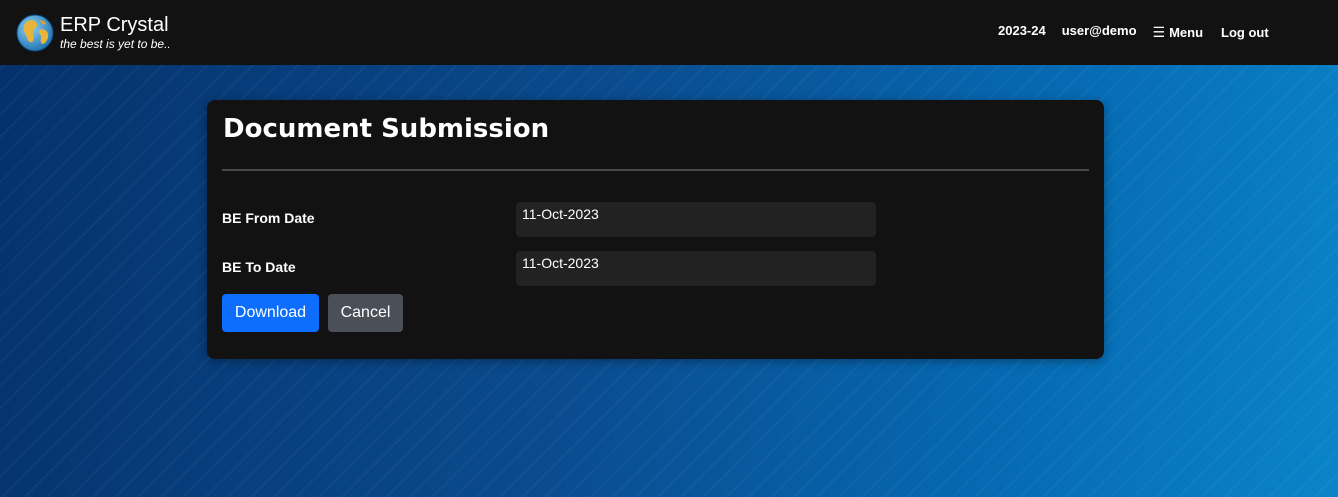 Image resolution: width=1338 pixels, height=497 pixels. I want to click on be-from-date-input: 11-Oct-2023, so click(696, 219).